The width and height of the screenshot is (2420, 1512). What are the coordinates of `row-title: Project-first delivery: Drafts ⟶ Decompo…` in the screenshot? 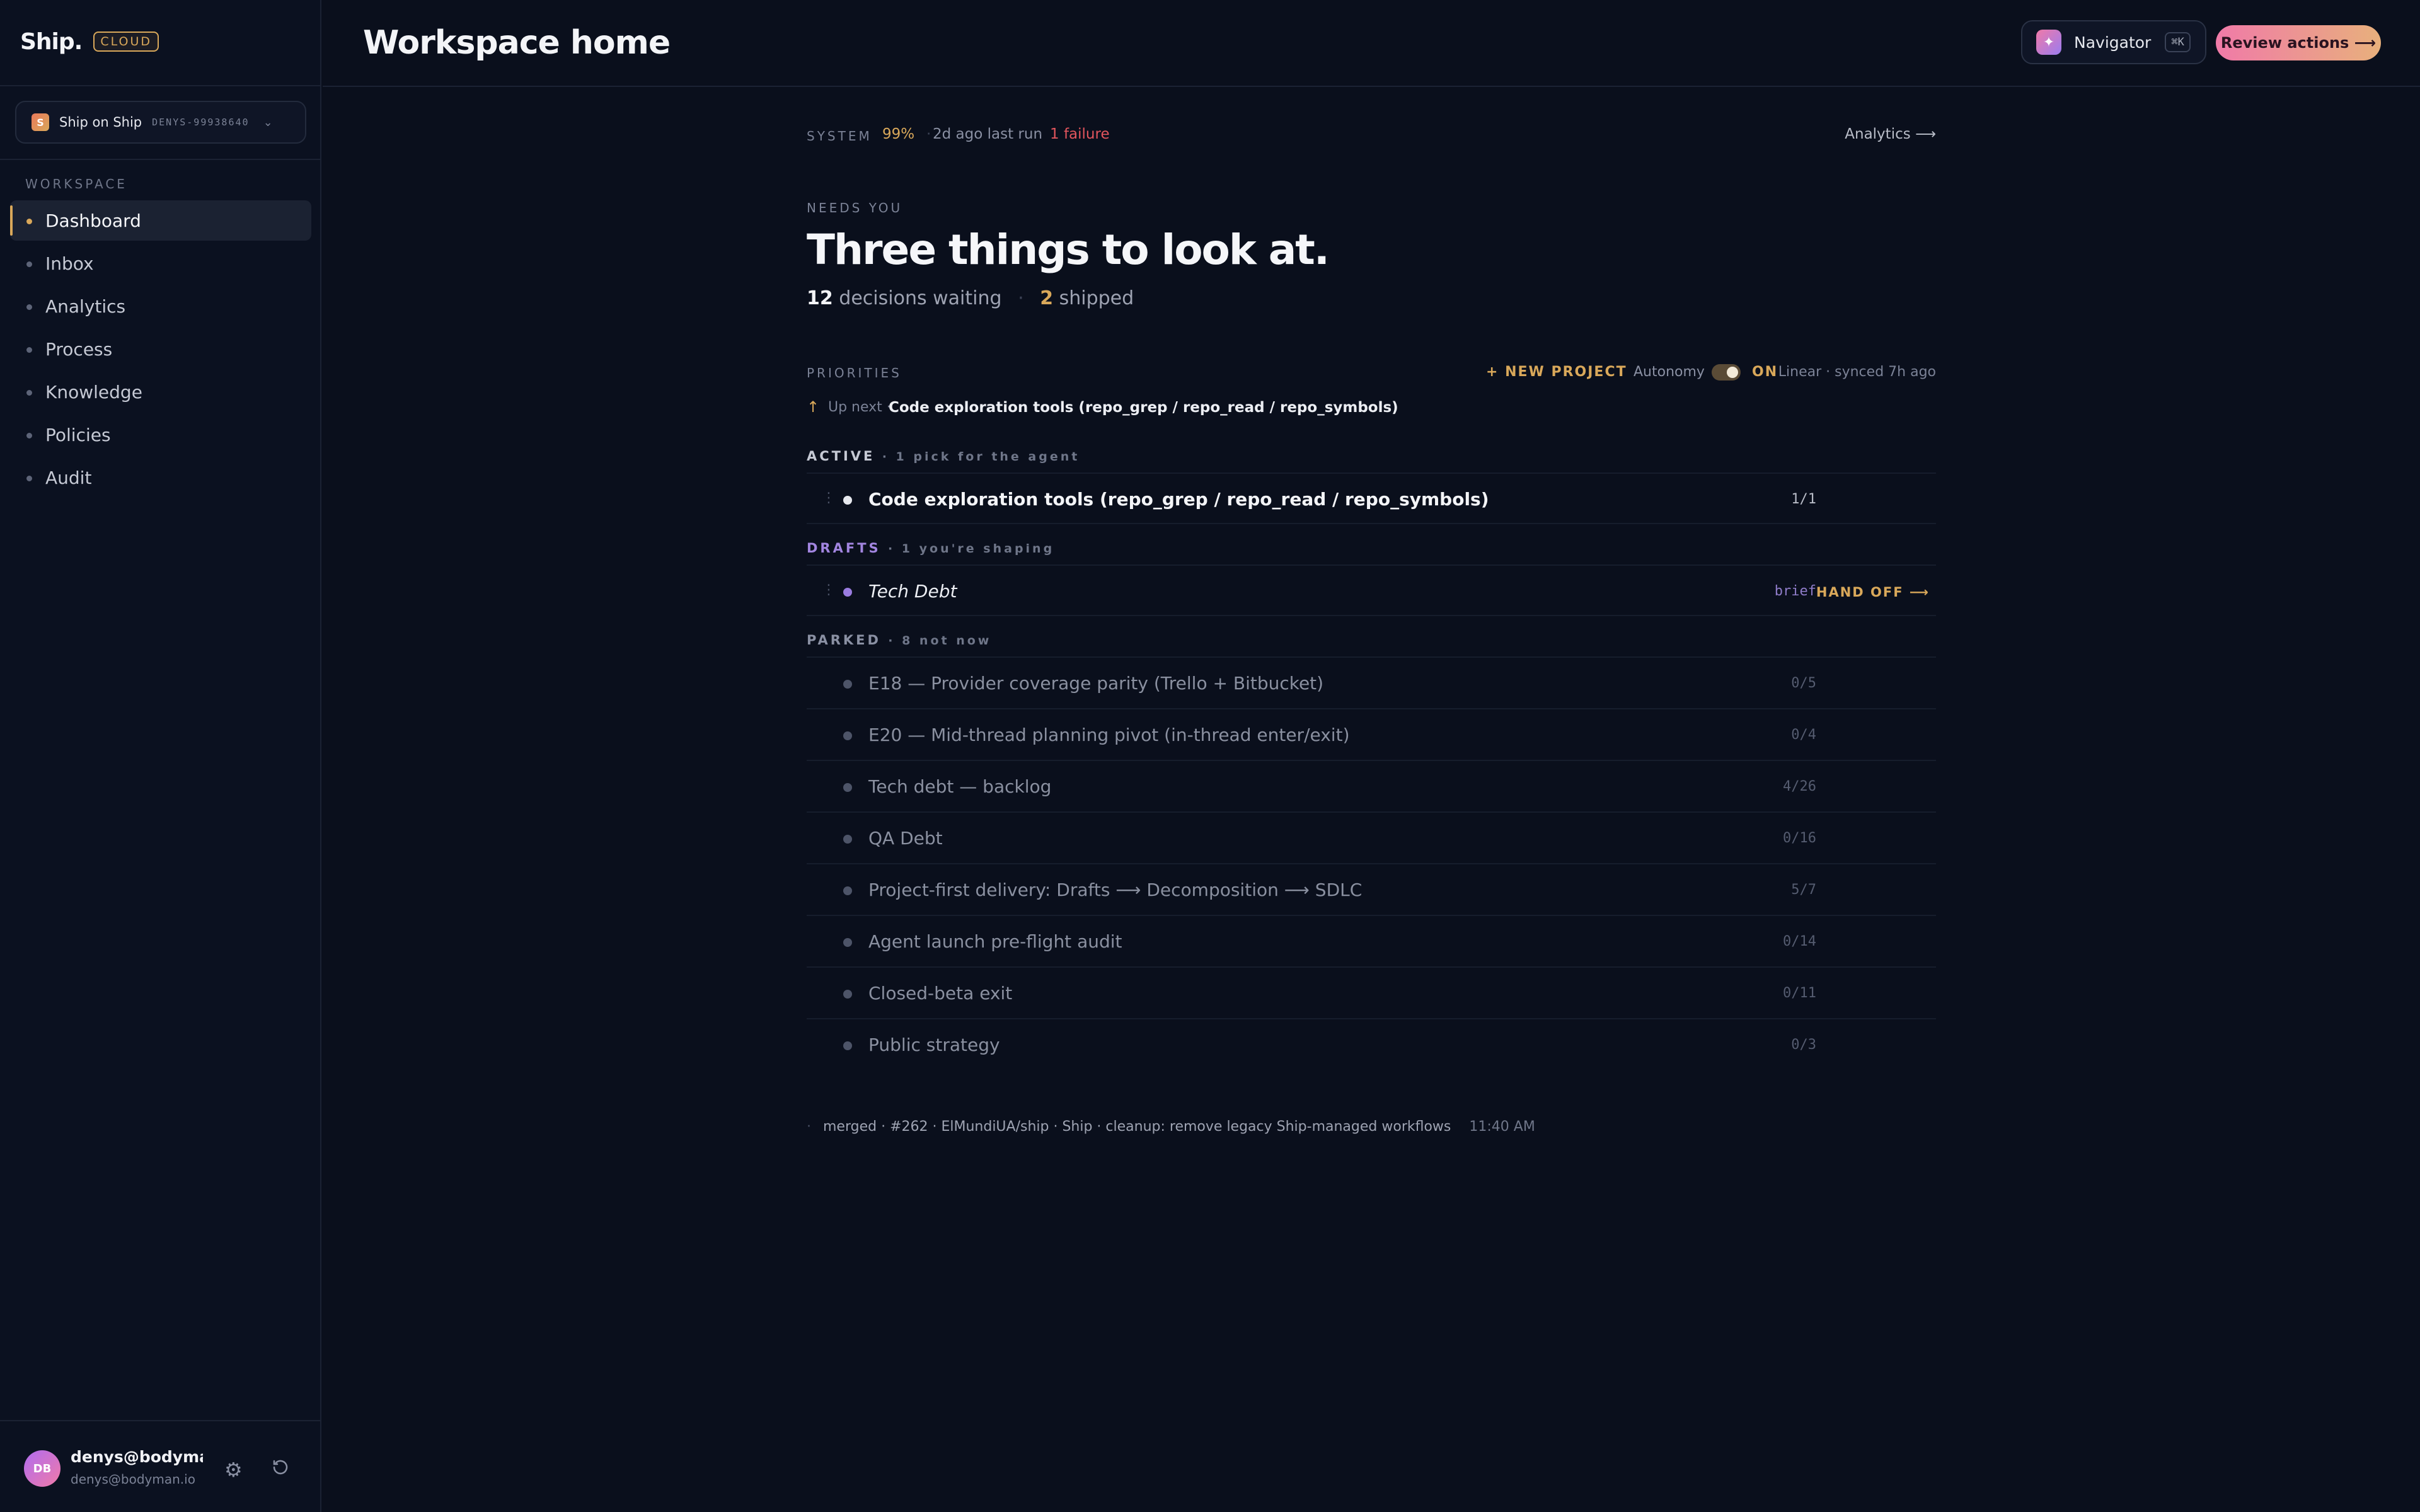 It's located at (1115, 889).